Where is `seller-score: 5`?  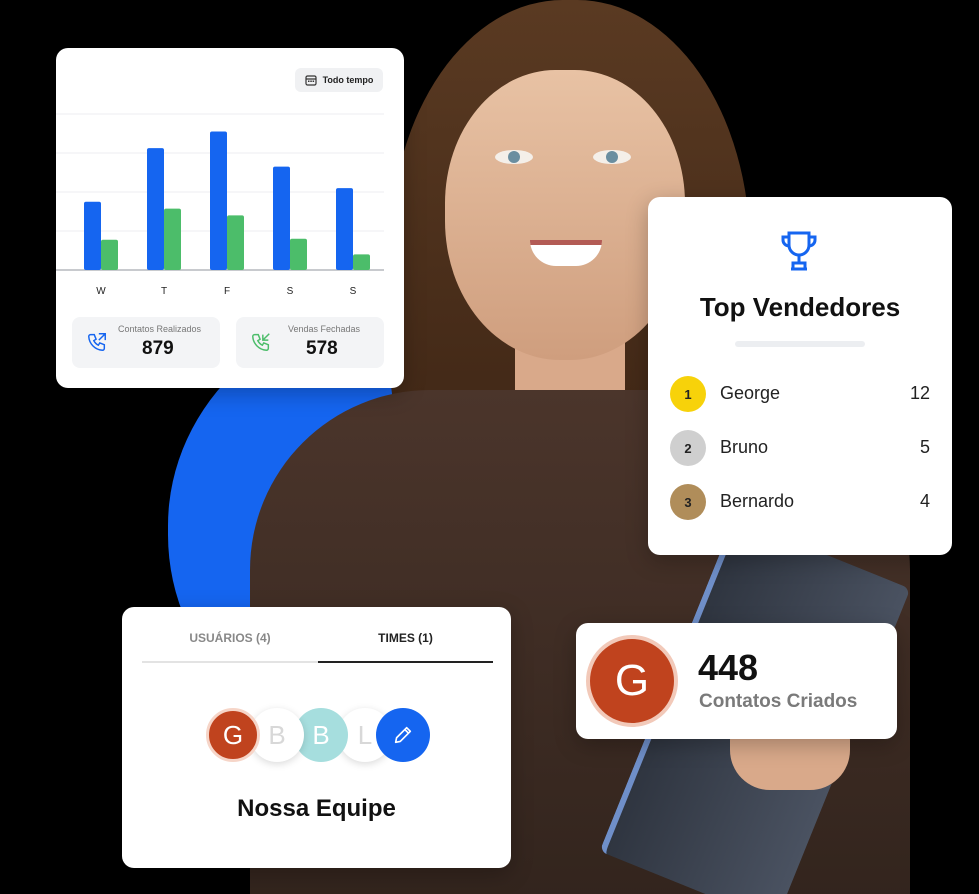
seller-score: 5 is located at coordinates (924, 447).